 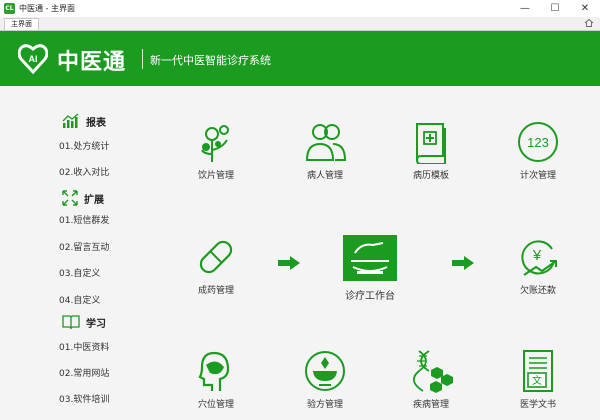 I want to click on tile-acupoint-management: 穴位管理, so click(x=216, y=379).